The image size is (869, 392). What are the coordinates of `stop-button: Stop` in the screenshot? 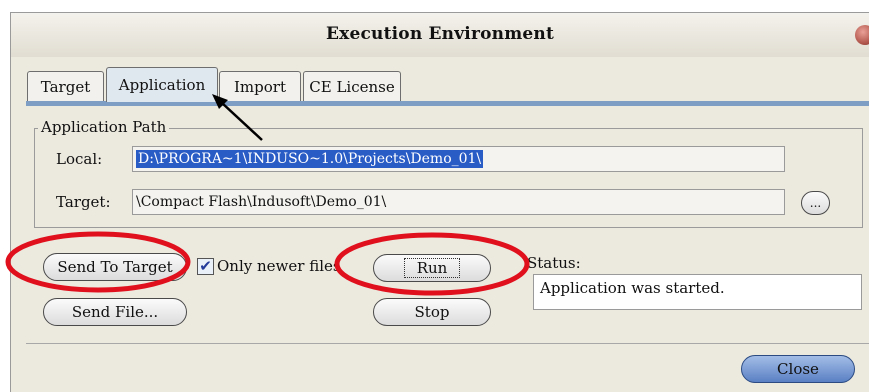 It's located at (432, 312).